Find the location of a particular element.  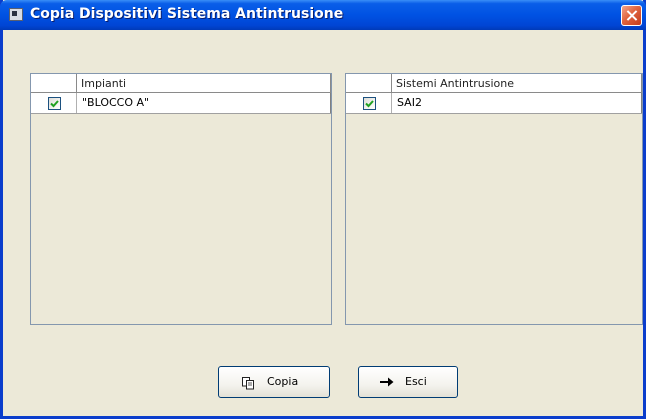

app-icon is located at coordinates (16, 14).